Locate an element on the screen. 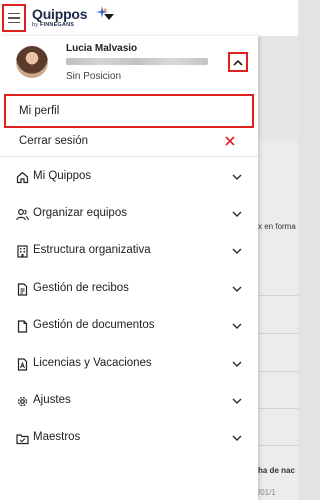 The width and height of the screenshot is (320, 500). user-name: Lucia Malvasio is located at coordinates (102, 48).